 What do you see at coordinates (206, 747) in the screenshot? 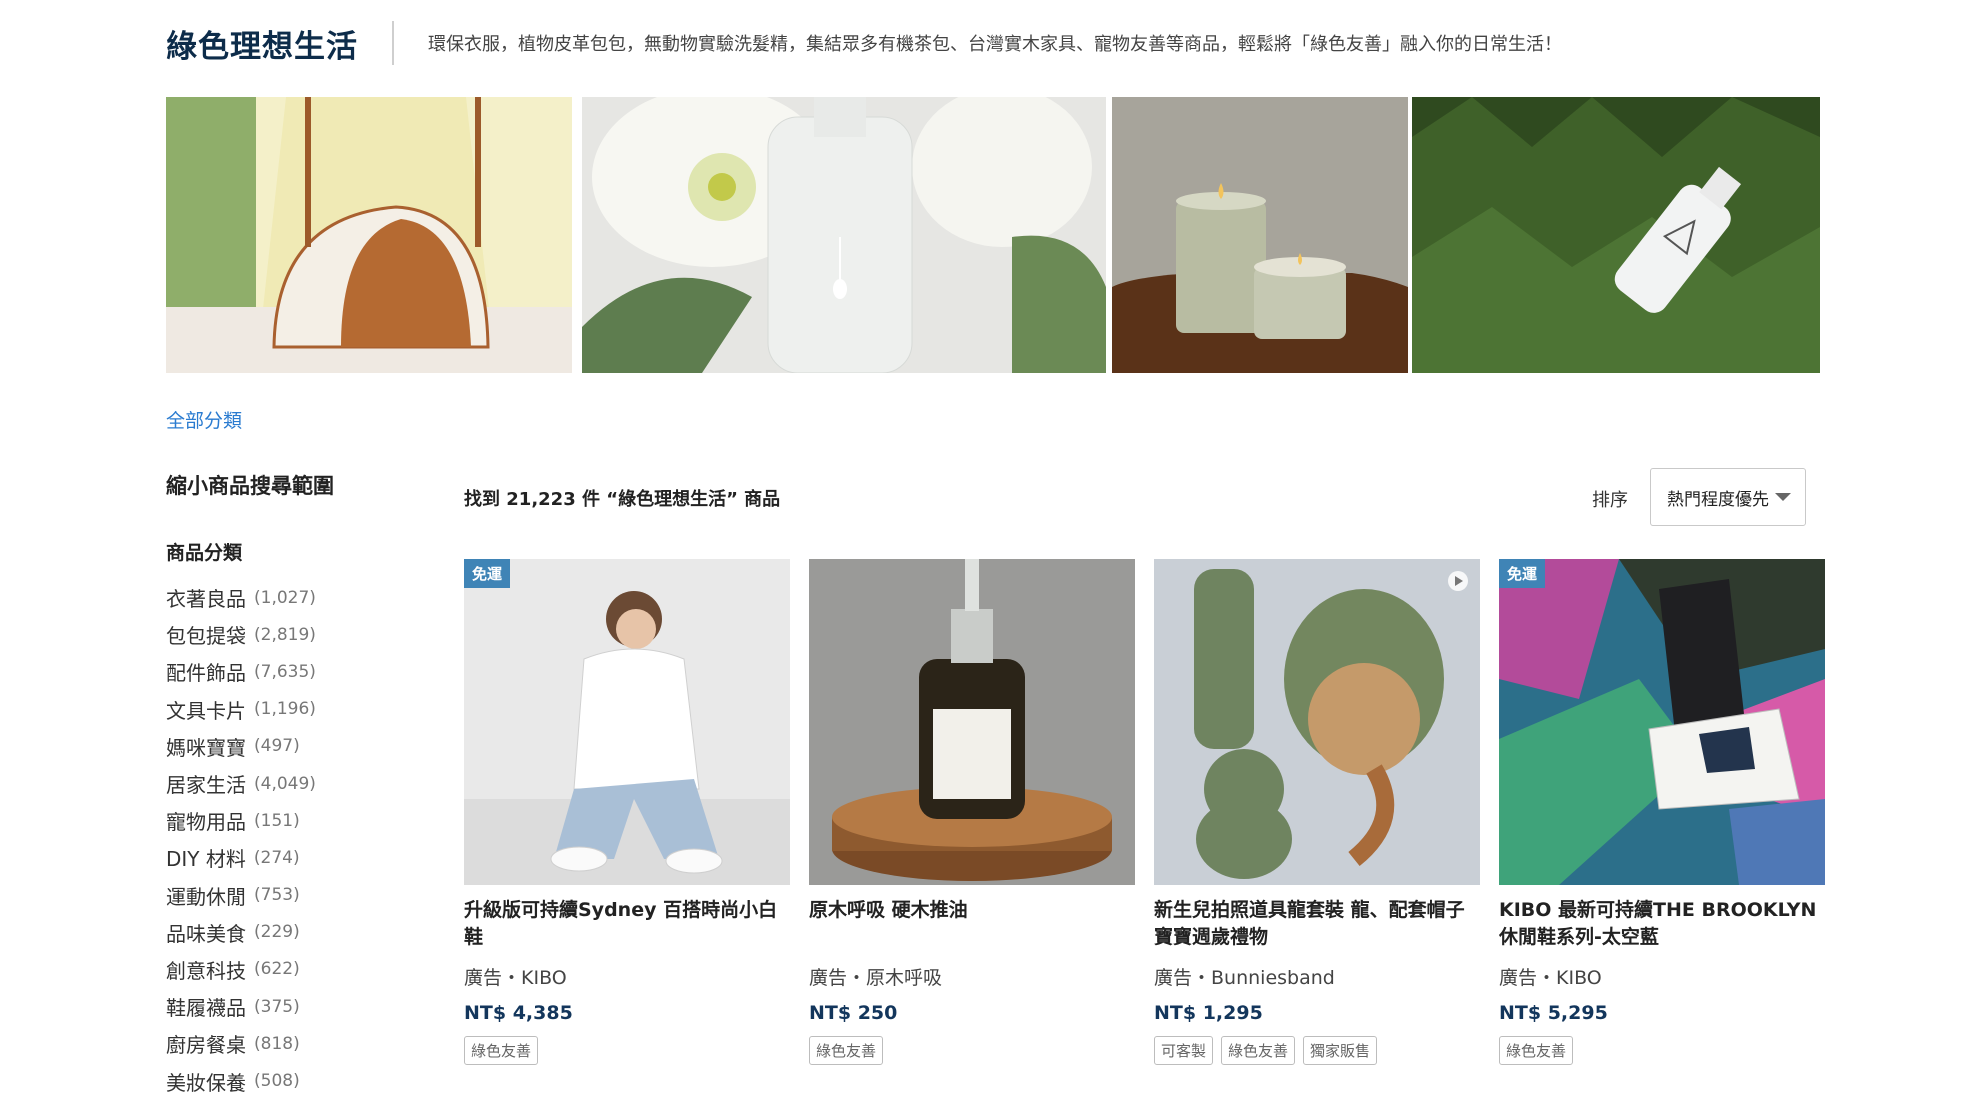
I see `category-label: 媽咪寶寶` at bounding box center [206, 747].